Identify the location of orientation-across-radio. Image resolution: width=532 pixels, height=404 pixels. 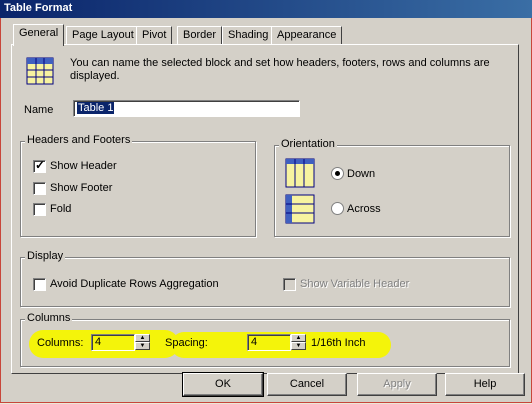
(337, 208).